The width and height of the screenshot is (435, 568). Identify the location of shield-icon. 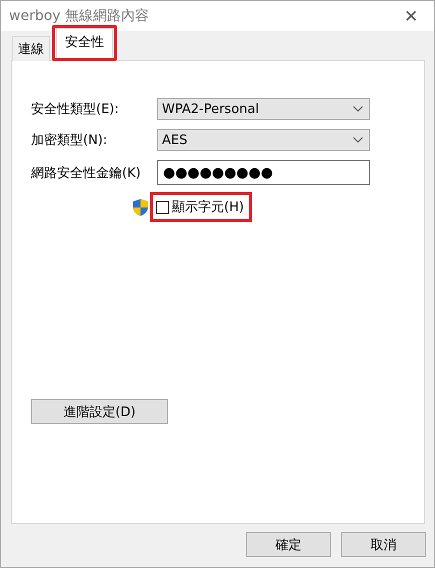
(140, 207).